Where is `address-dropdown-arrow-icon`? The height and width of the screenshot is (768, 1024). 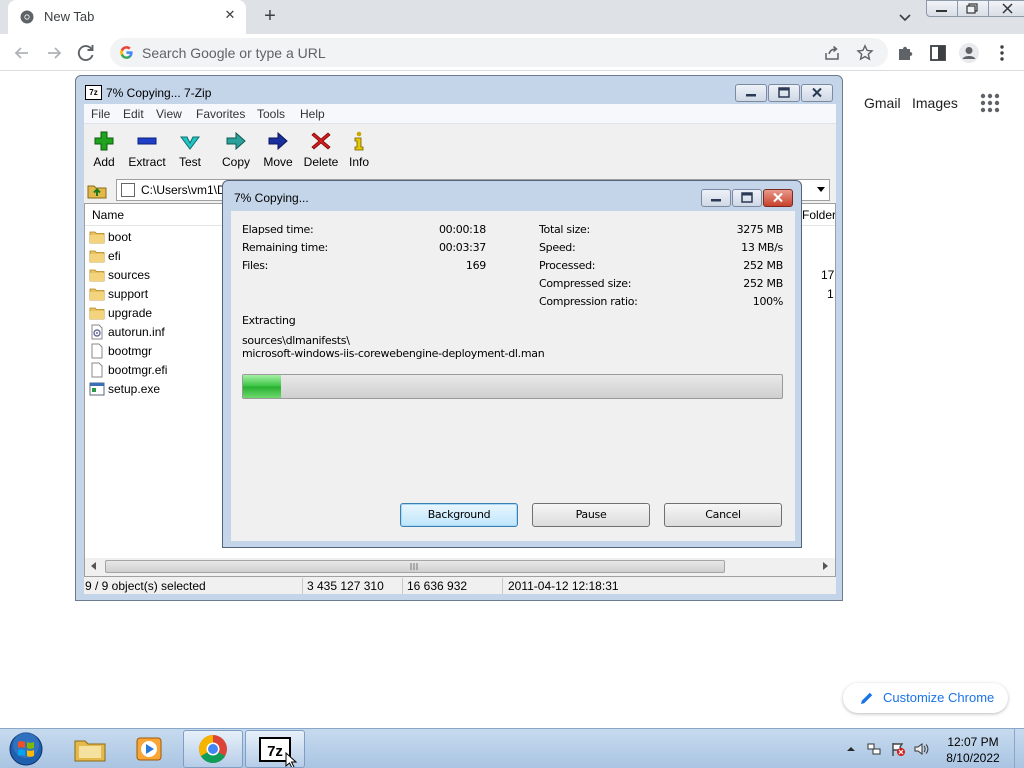
address-dropdown-arrow-icon is located at coordinates (821, 189).